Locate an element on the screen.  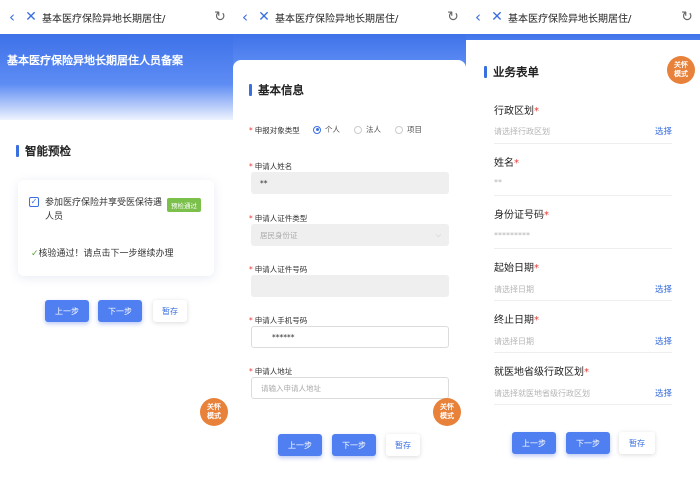
name-label: 姓名* is located at coordinates (506, 163).